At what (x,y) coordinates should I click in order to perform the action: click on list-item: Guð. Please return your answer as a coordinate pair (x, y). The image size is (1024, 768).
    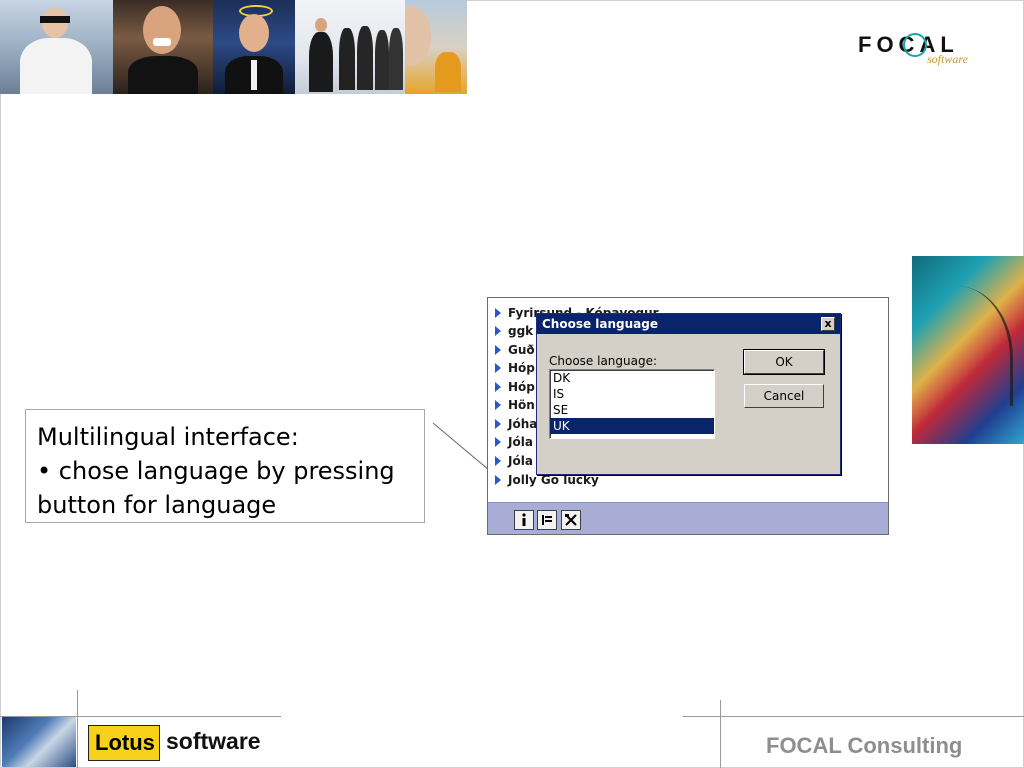
    Looking at the image, I should click on (515, 352).